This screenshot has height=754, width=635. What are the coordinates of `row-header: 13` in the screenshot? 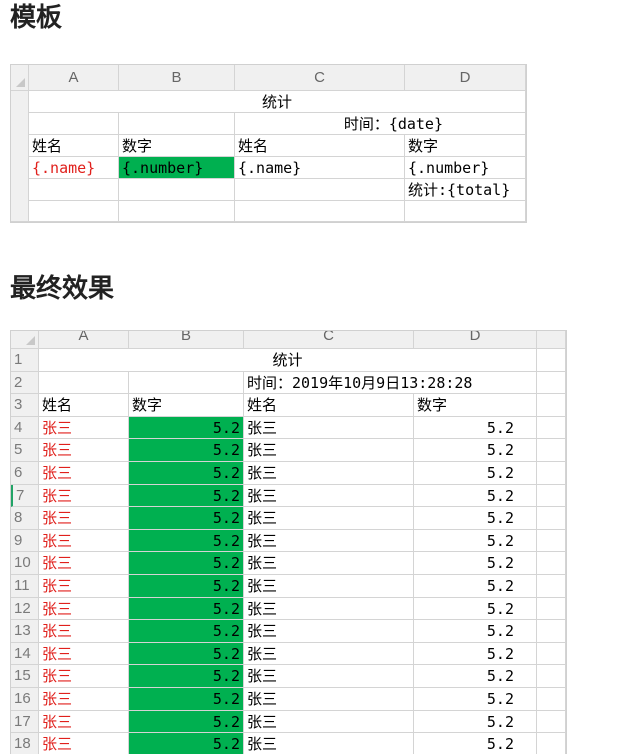 It's located at (25, 631).